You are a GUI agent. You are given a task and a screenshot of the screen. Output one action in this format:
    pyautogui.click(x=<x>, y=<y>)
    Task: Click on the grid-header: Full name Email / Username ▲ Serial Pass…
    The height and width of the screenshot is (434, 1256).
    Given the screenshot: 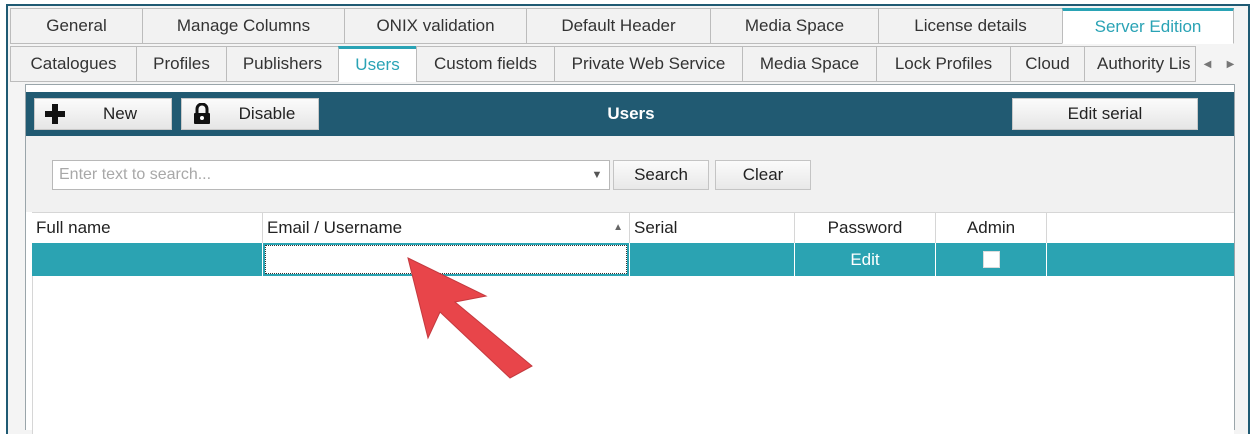 What is the action you would take?
    pyautogui.click(x=633, y=228)
    